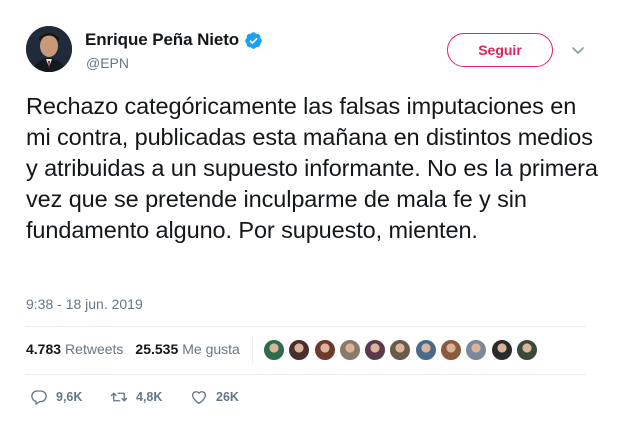 The image size is (620, 427). What do you see at coordinates (157, 349) in the screenshot?
I see `likes-count: 25.535` at bounding box center [157, 349].